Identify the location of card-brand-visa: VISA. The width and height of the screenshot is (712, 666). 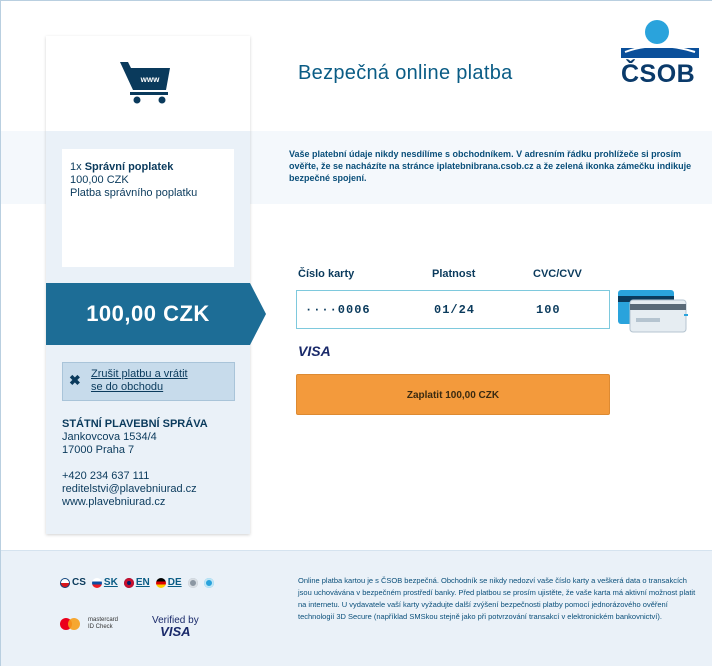
(314, 351).